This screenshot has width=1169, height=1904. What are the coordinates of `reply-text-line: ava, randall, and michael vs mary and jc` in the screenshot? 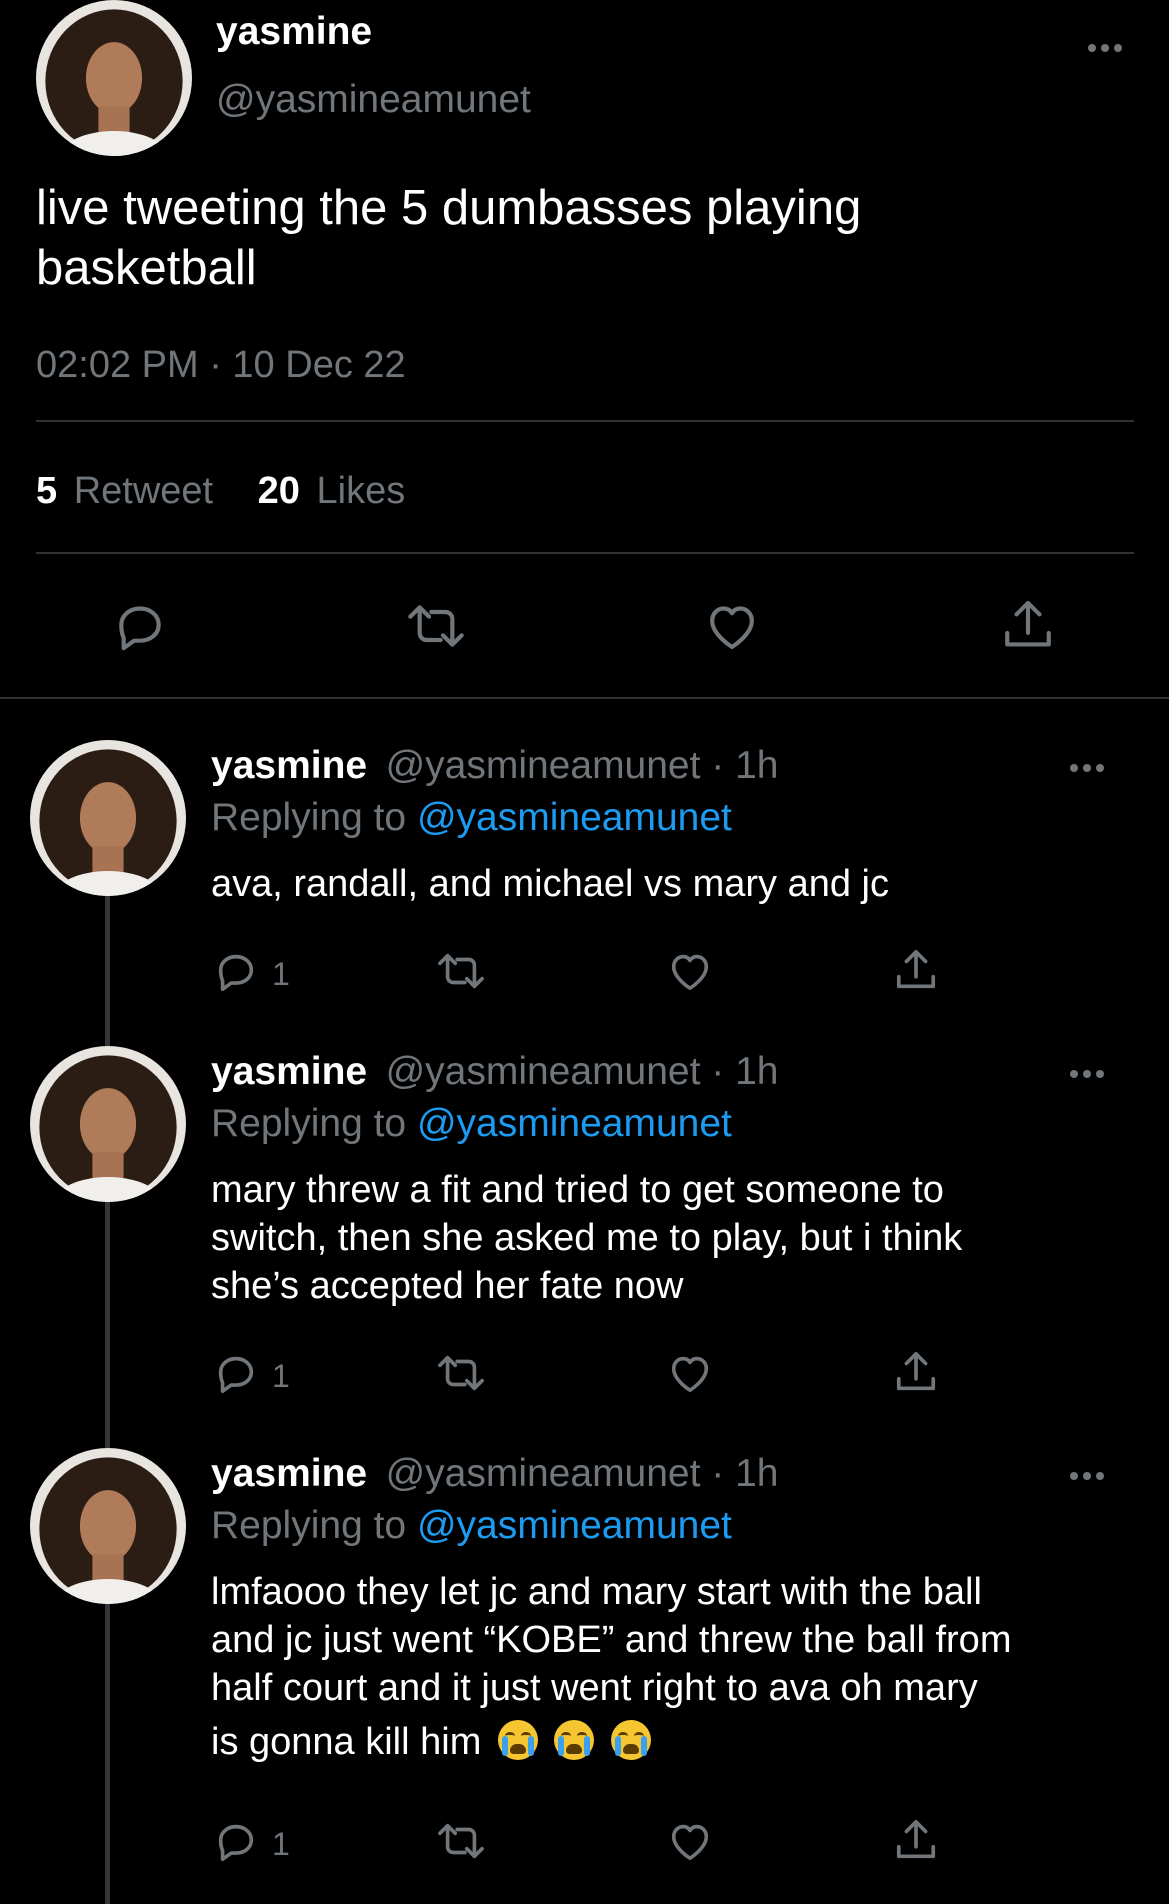 It's located at (550, 884).